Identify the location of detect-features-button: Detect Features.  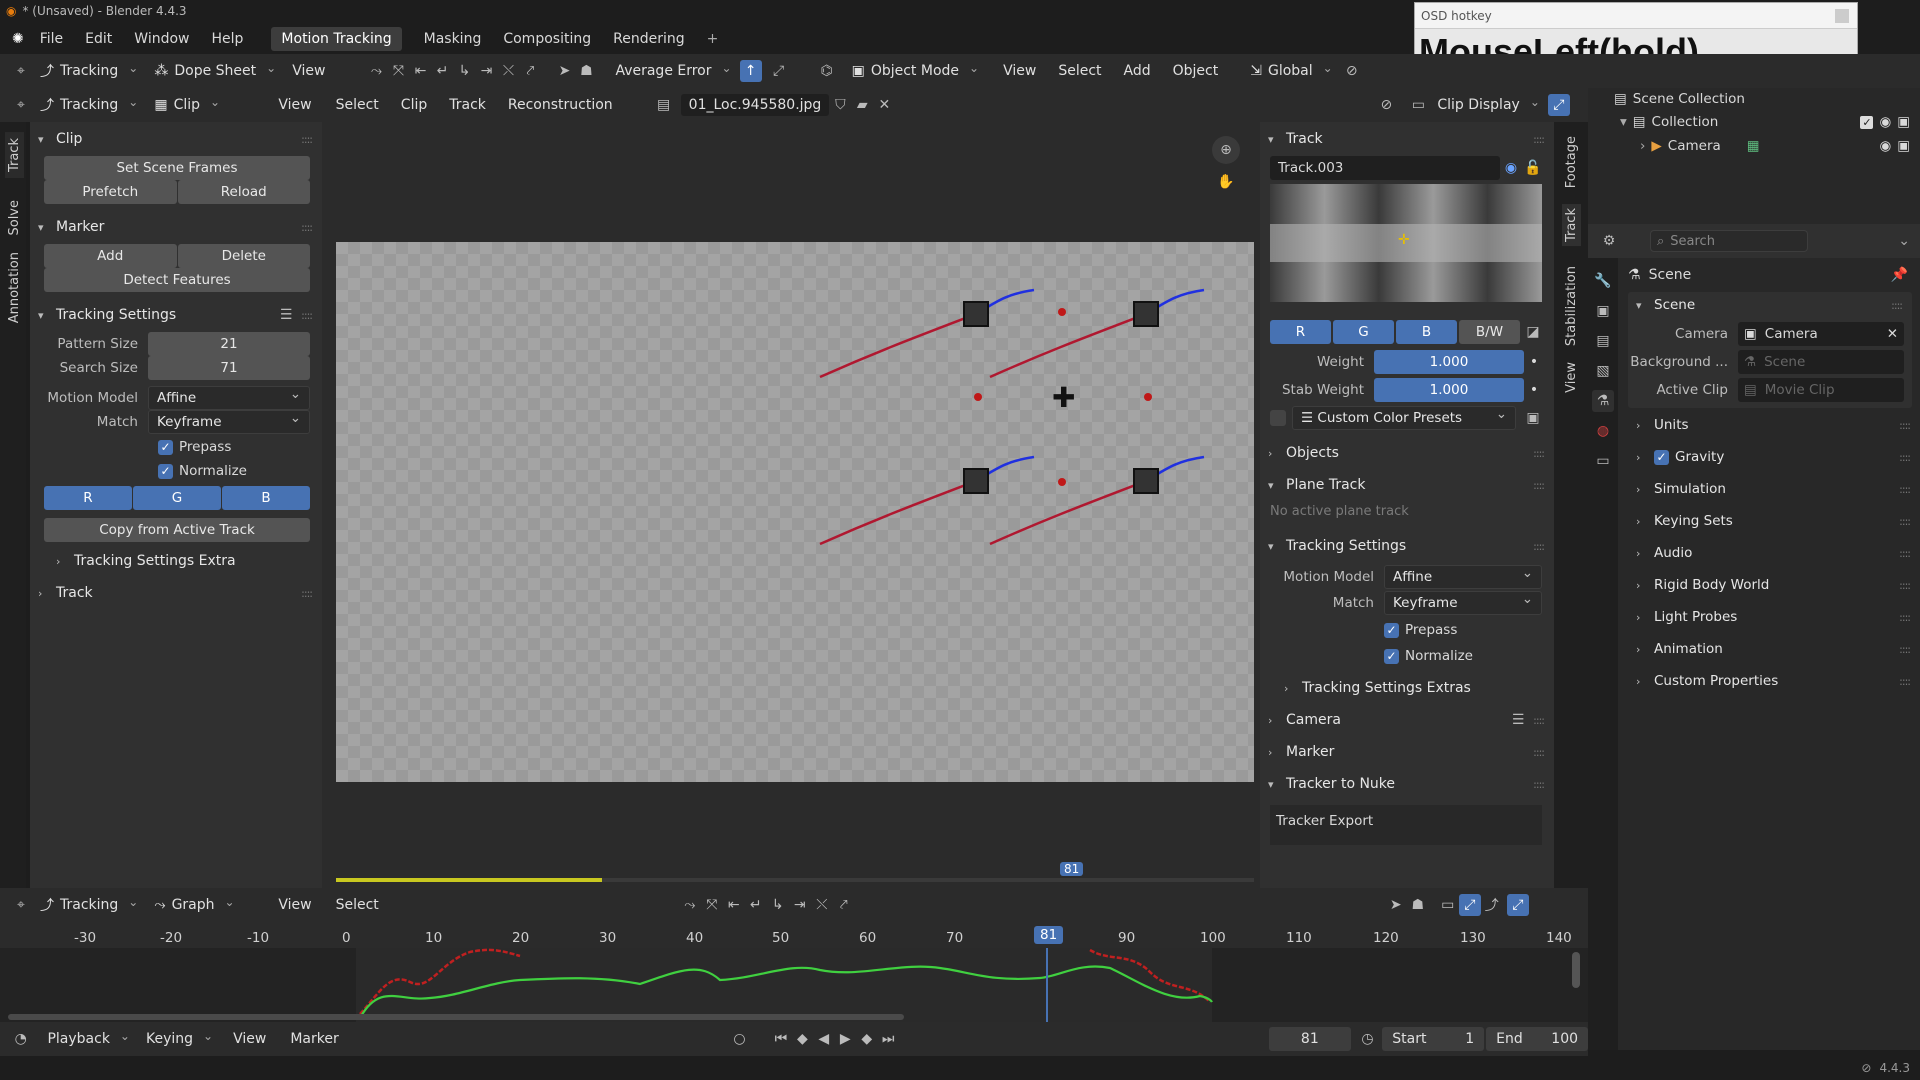
(177, 280).